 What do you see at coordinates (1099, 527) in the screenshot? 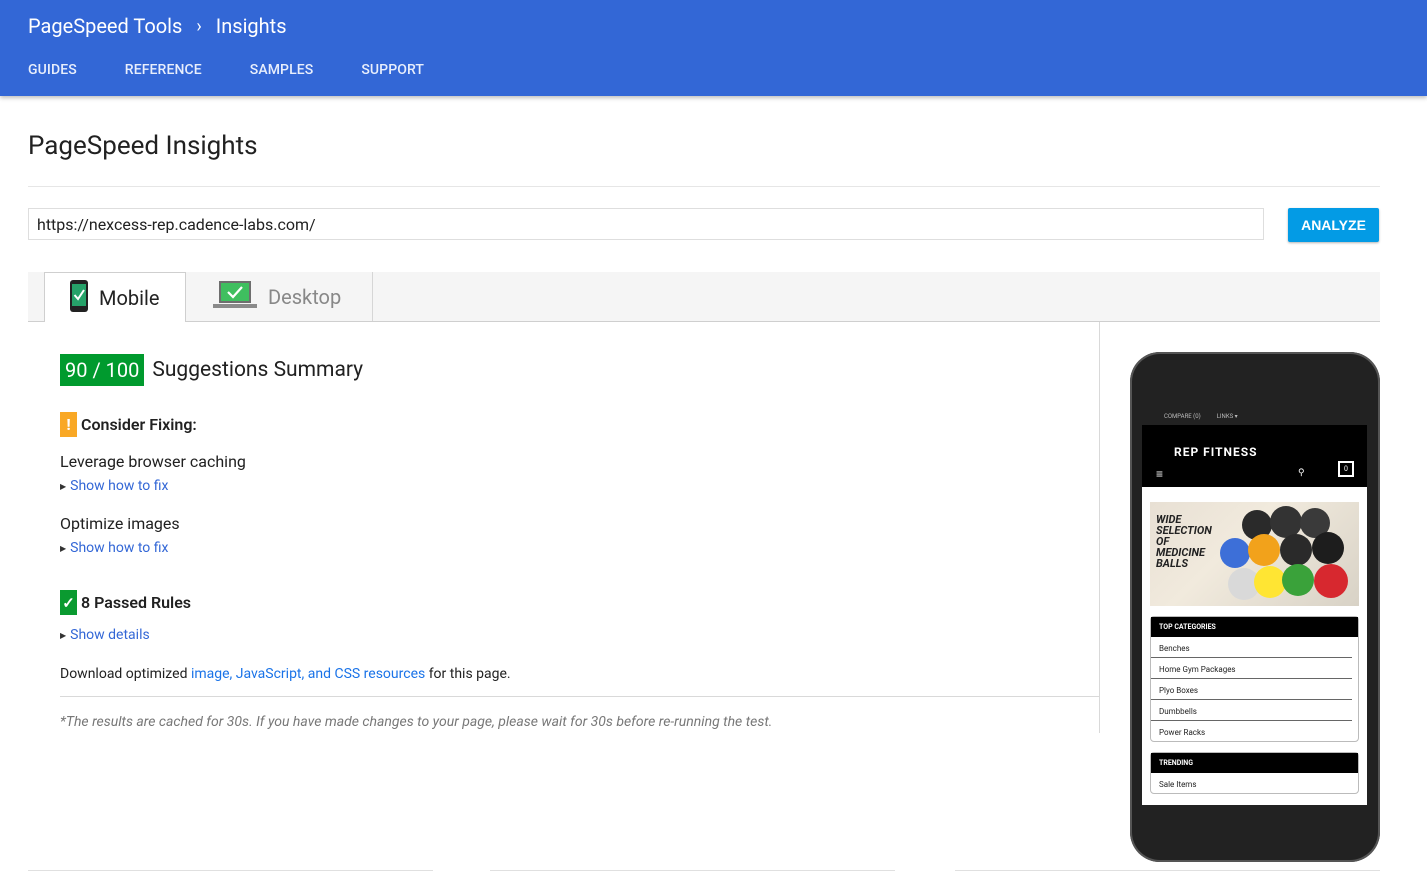
I see `vertical-divider` at bounding box center [1099, 527].